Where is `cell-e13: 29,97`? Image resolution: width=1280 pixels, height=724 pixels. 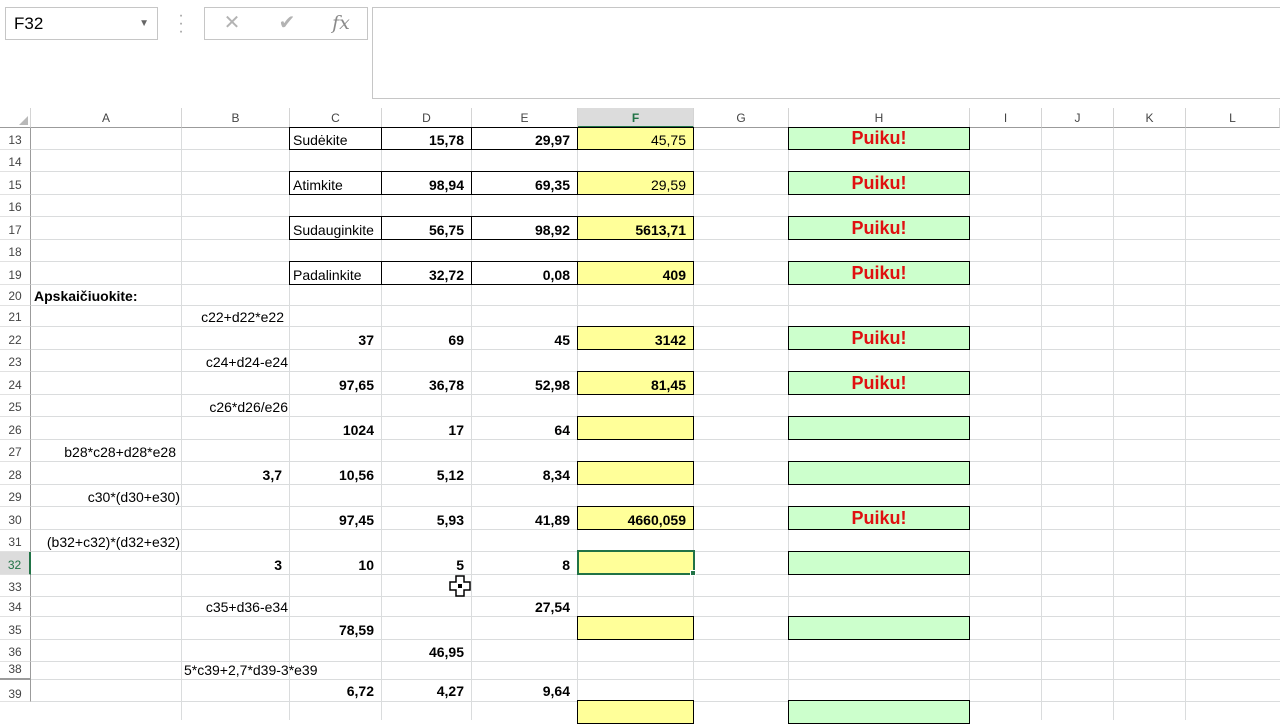 cell-e13: 29,97 is located at coordinates (525, 139).